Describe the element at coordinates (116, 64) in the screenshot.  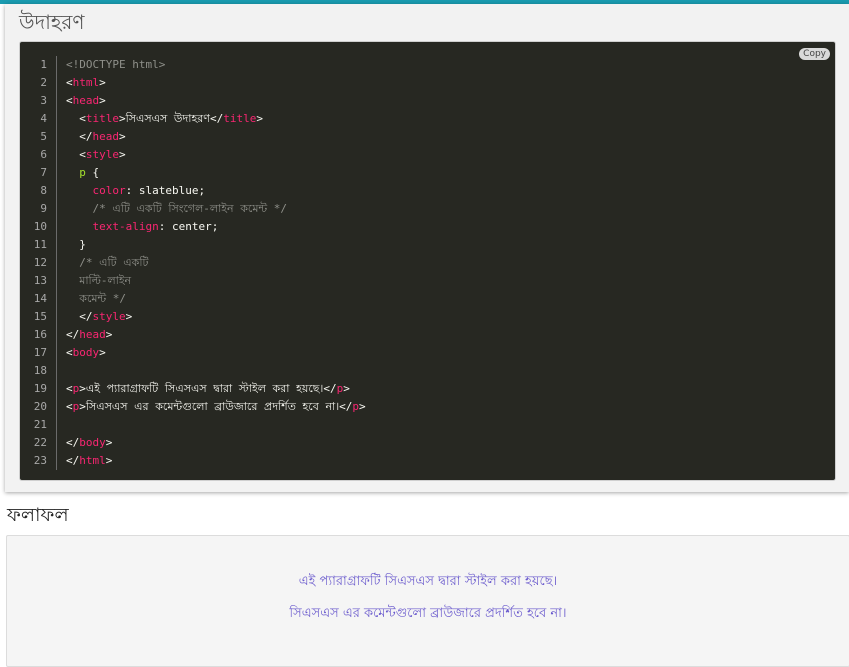
I see `doctype-token: <!DOCTYPE html>` at that location.